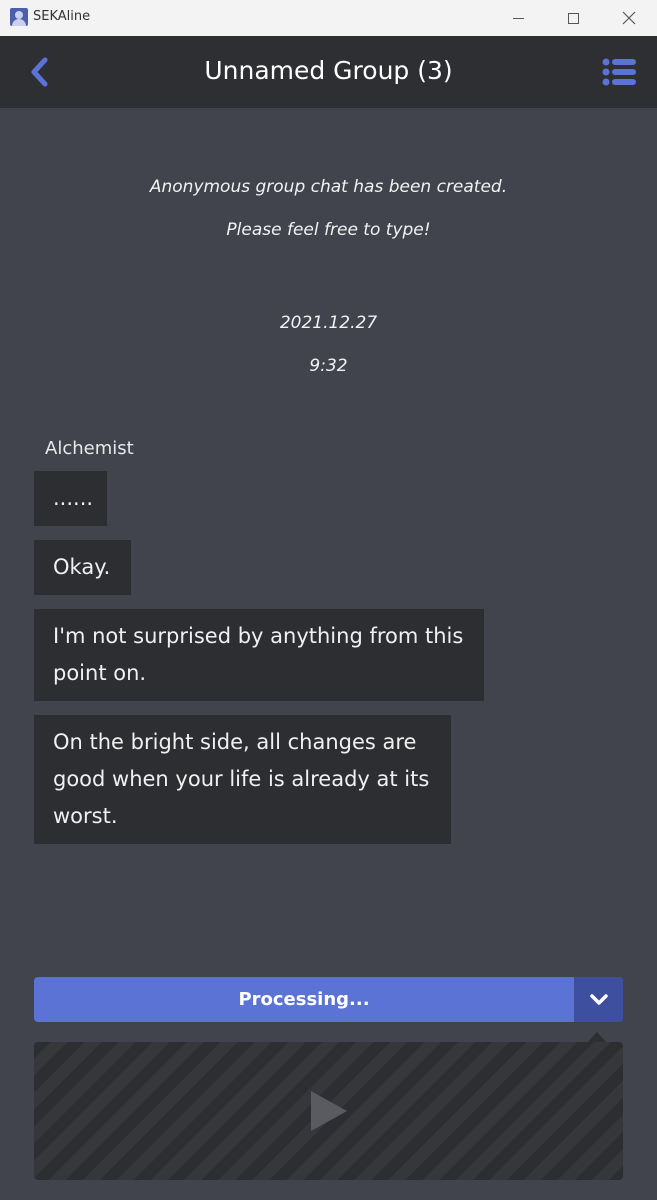  I want to click on system-message-created: Anonymous group chat has been created., so click(328, 187).